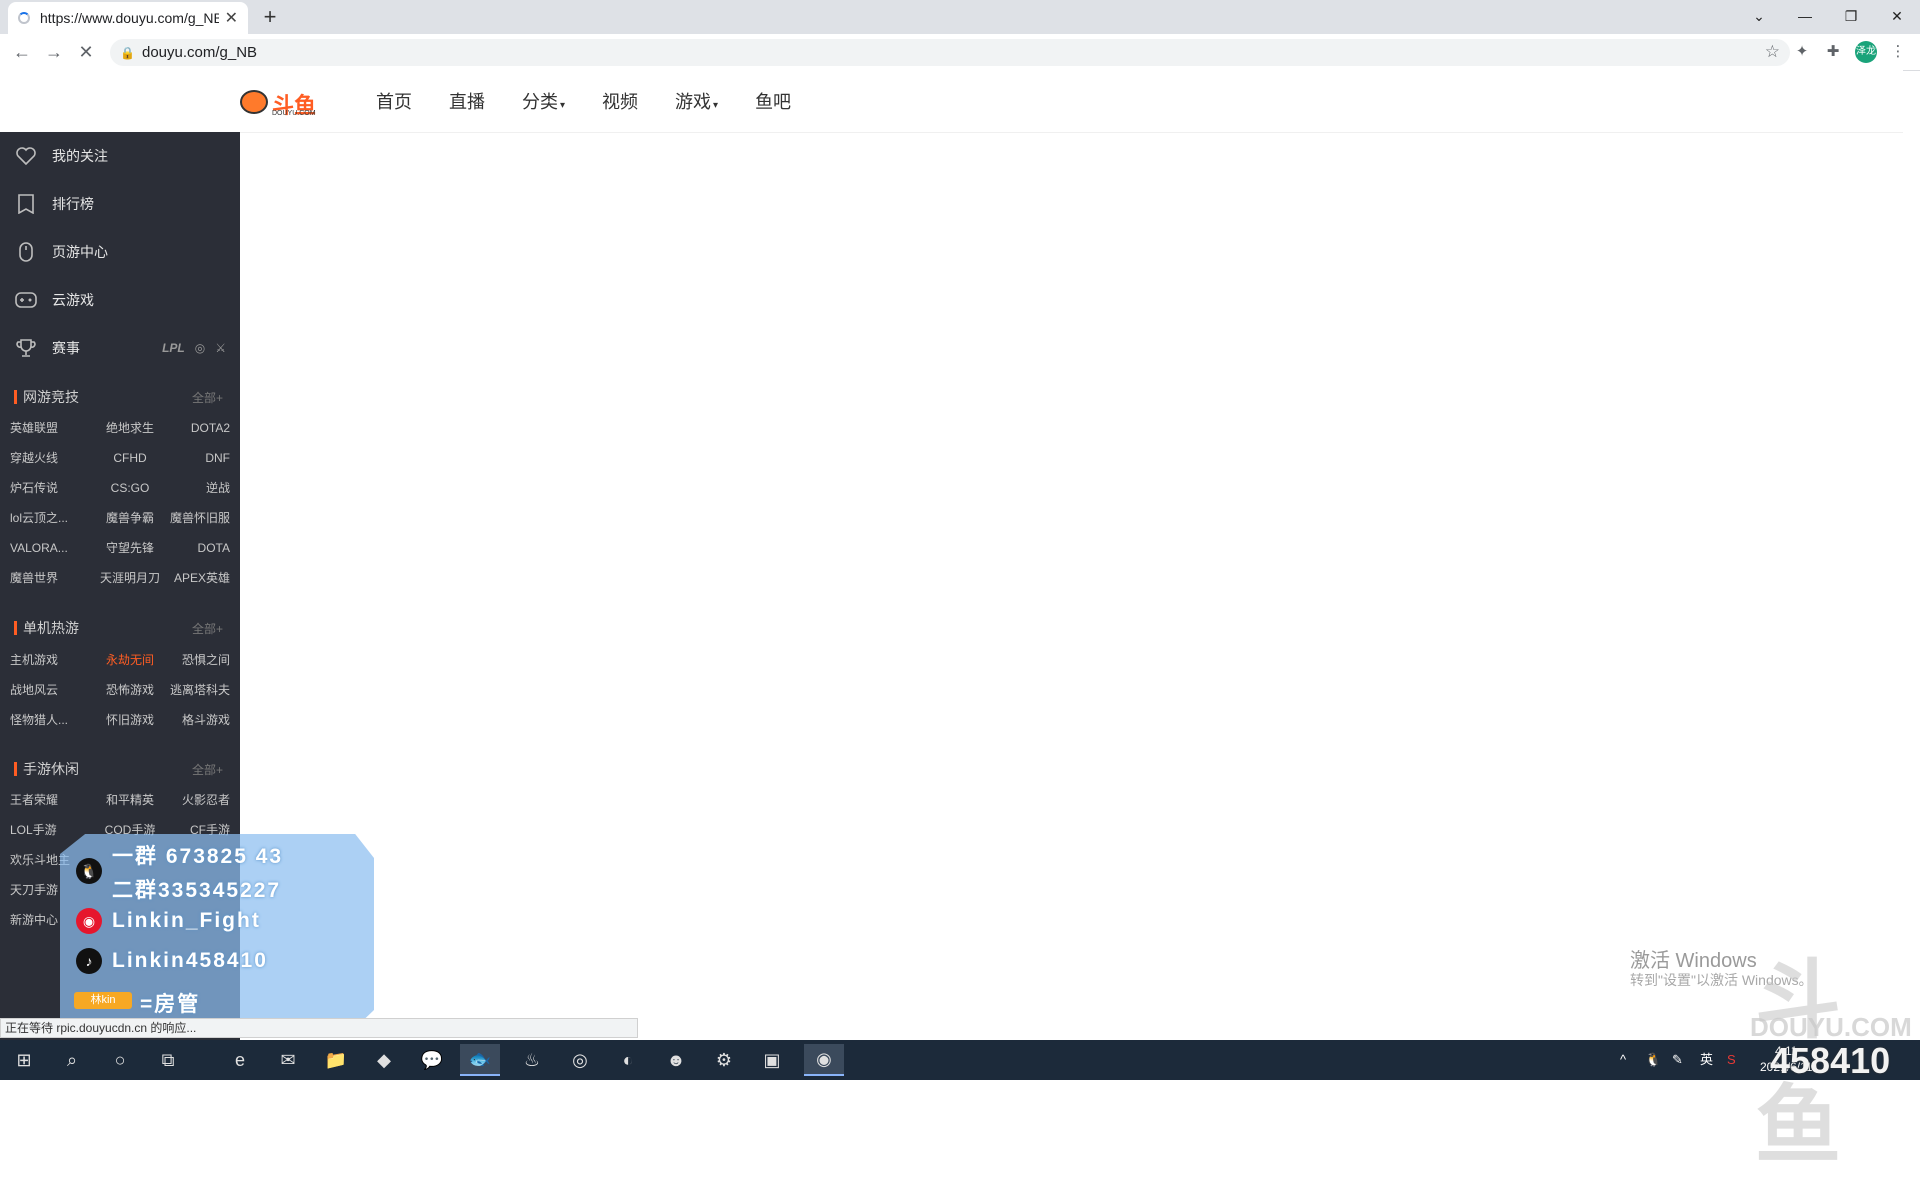 This screenshot has height=1180, width=1920. What do you see at coordinates (200, 348) in the screenshot?
I see `event-logo-2: ◎` at bounding box center [200, 348].